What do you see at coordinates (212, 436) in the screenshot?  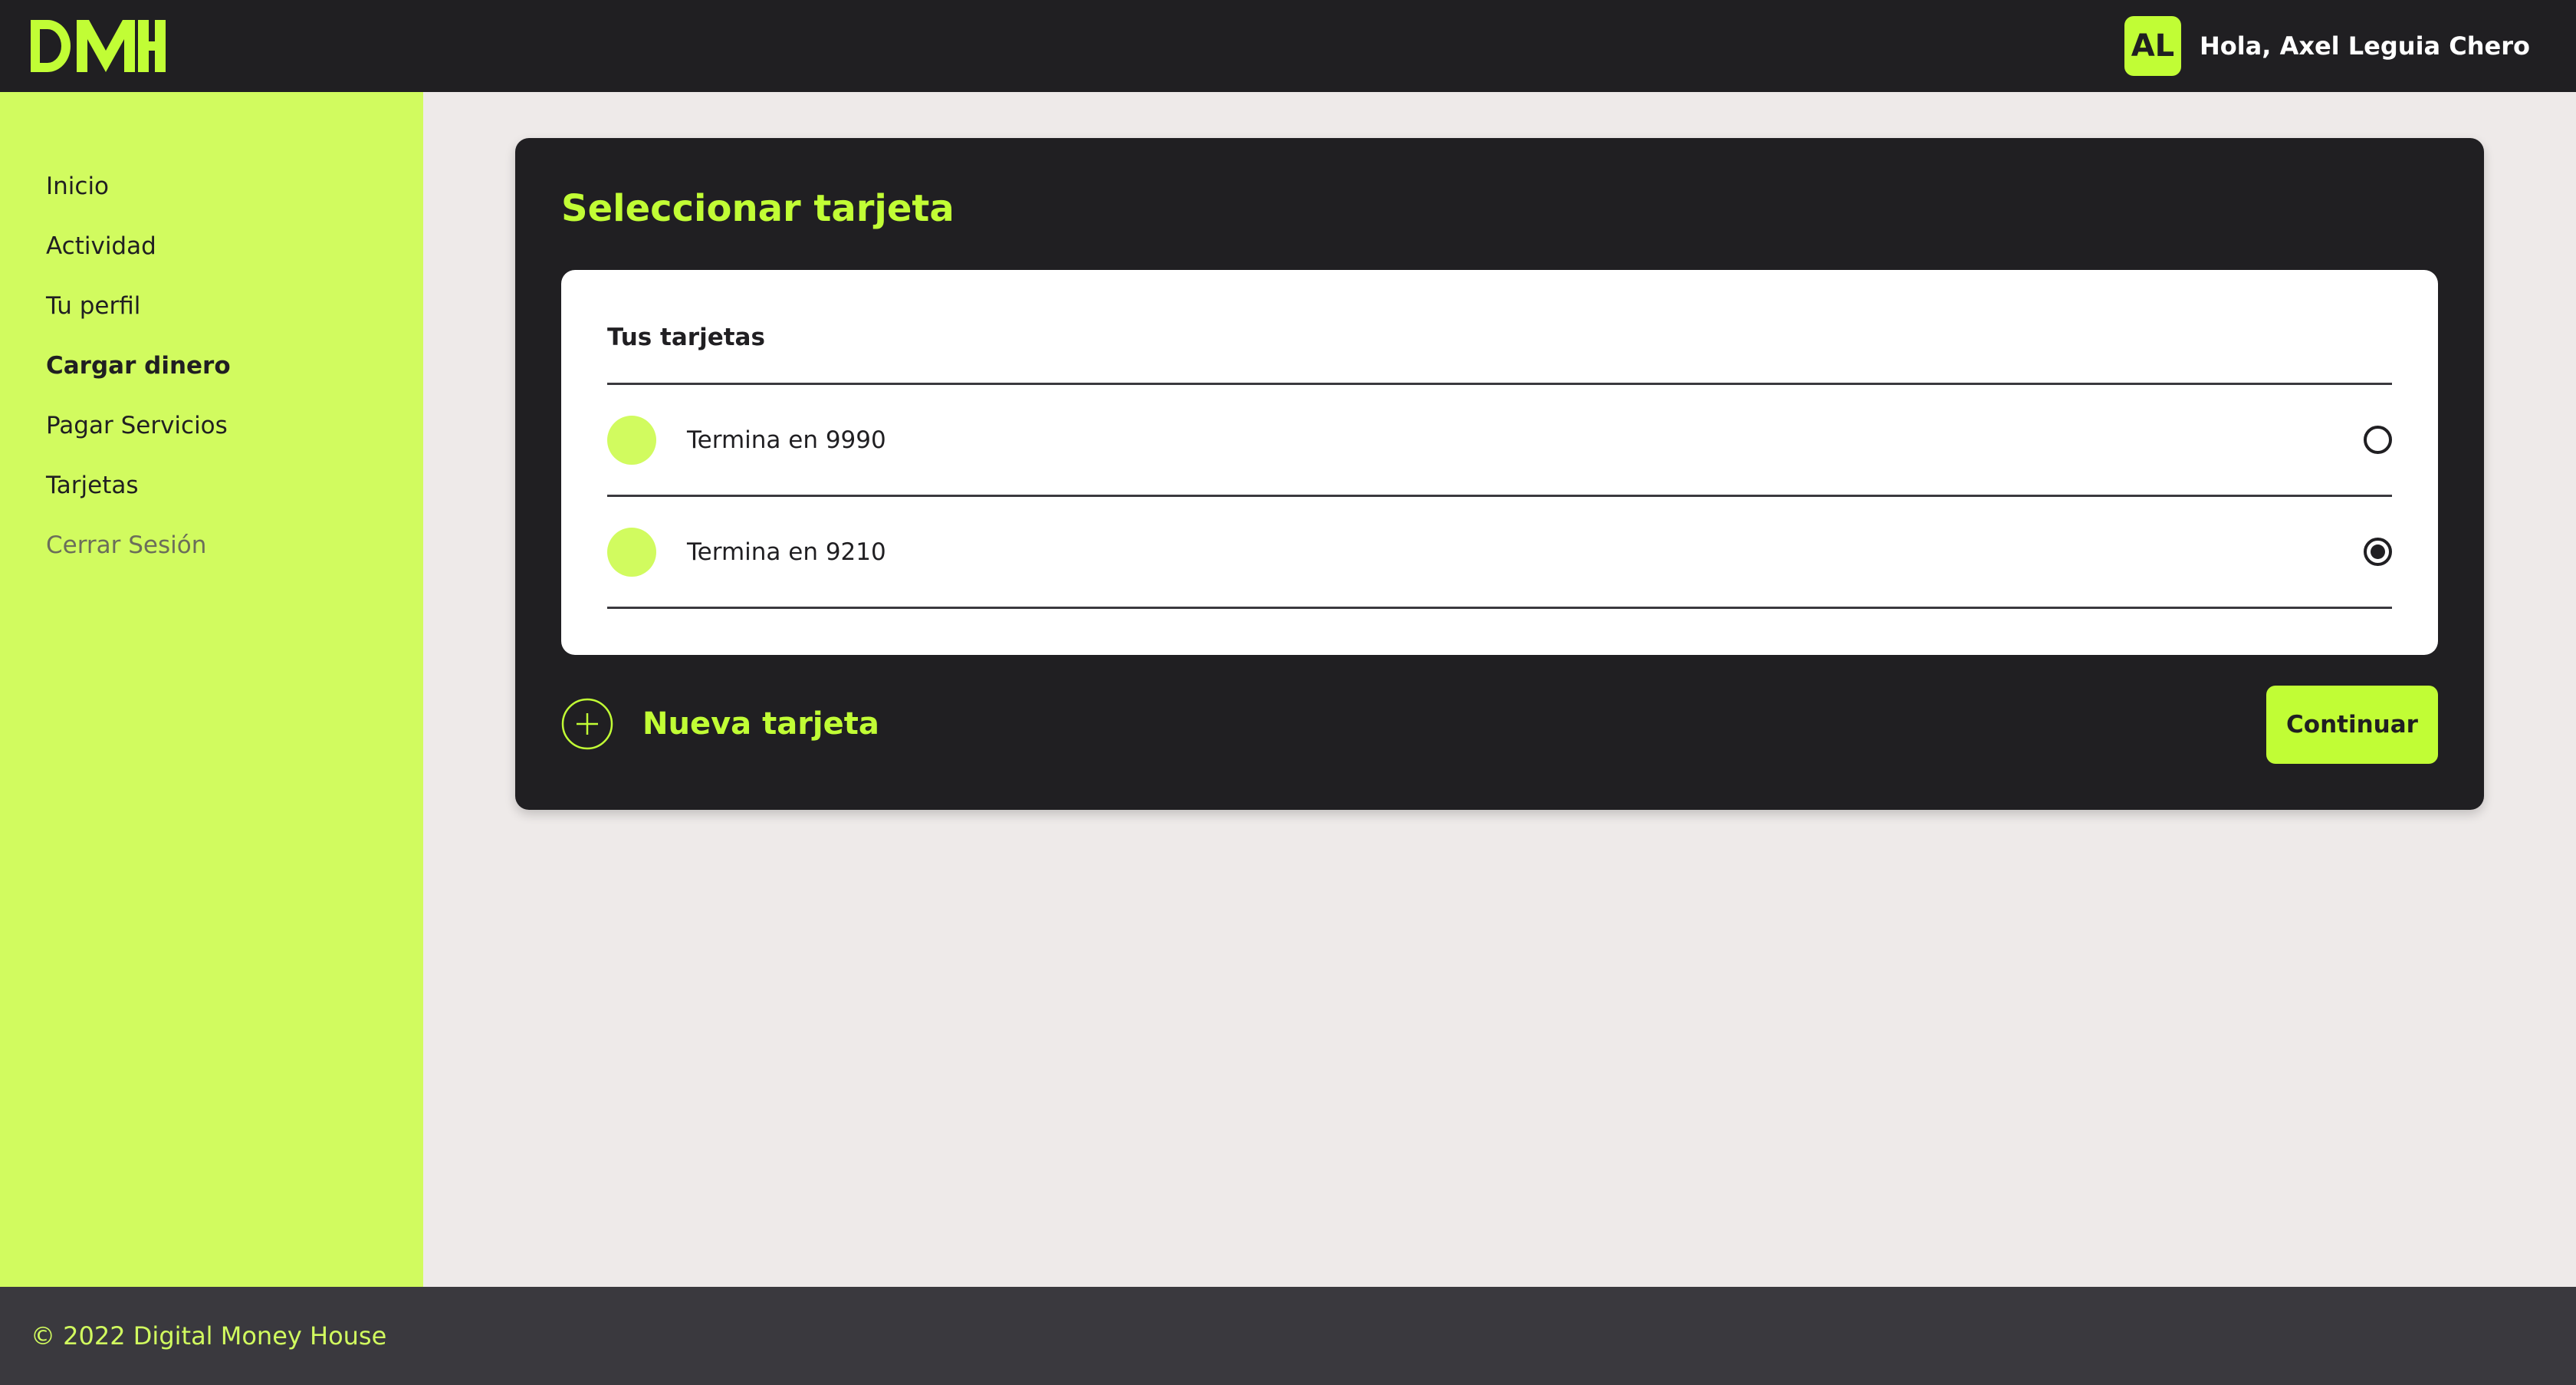 I see `sidebar-item-pagar-servicios: Pagar Servicios` at bounding box center [212, 436].